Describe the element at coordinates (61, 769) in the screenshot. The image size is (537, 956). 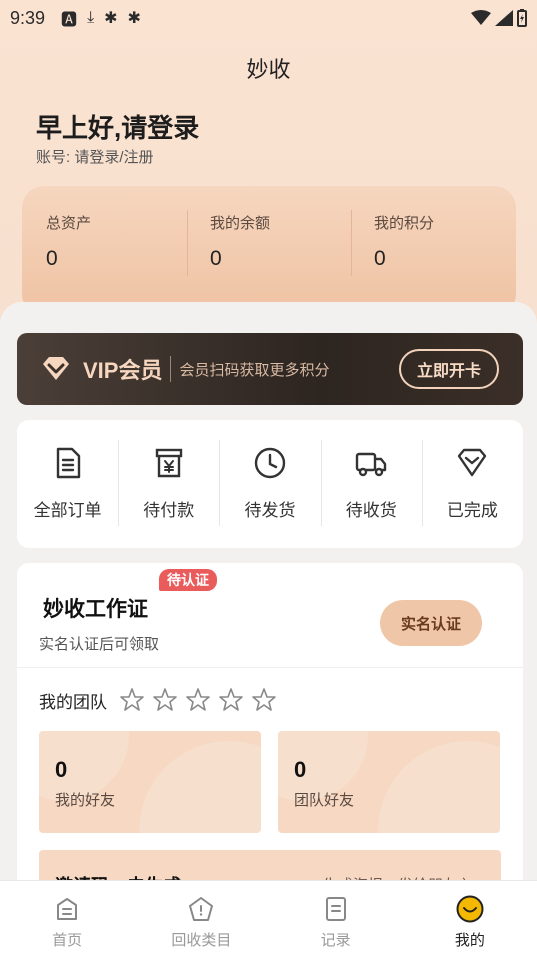
I see `friends-count: 0` at that location.